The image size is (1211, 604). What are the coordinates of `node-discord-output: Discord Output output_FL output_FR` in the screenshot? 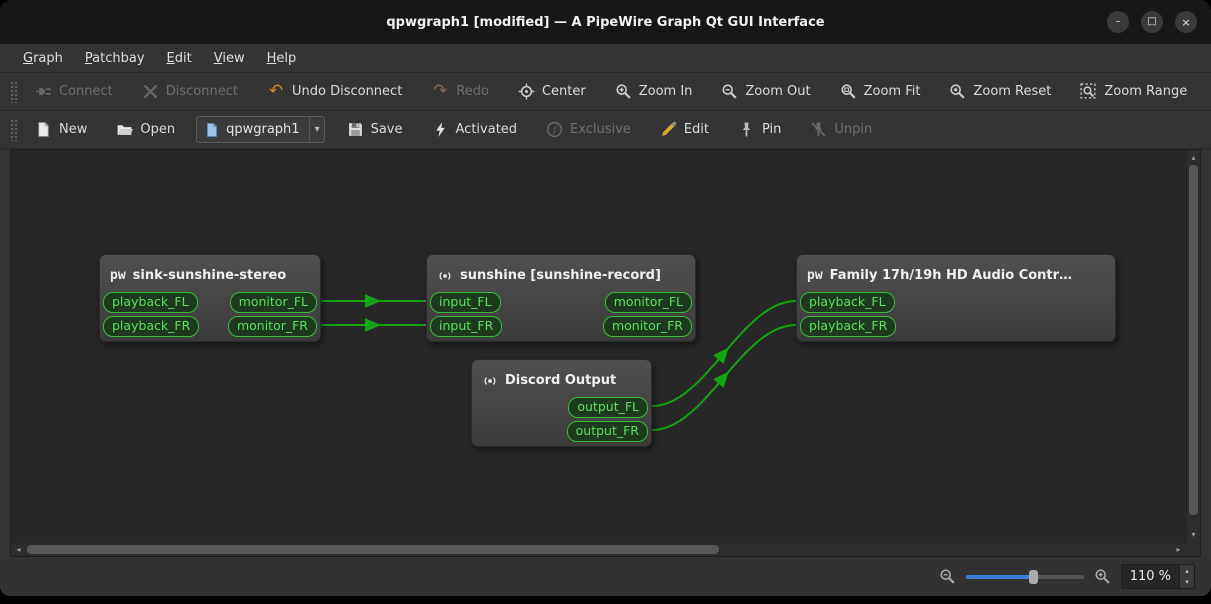 It's located at (561, 403).